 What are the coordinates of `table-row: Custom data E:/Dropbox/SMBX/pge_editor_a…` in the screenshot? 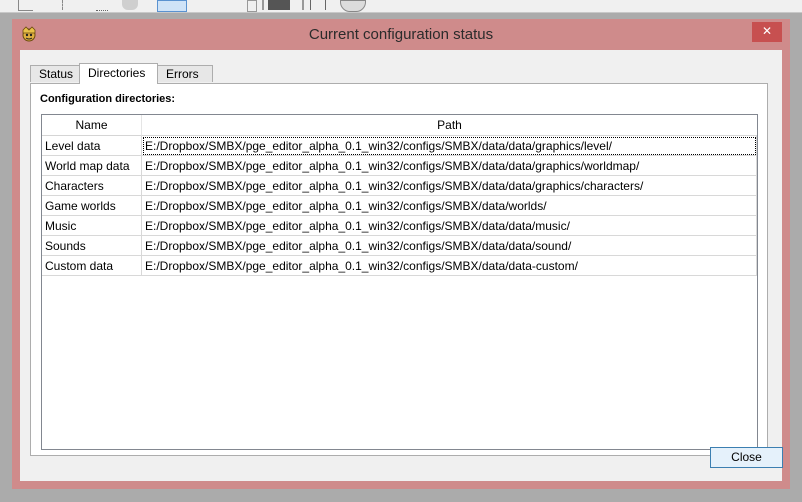 It's located at (399, 266).